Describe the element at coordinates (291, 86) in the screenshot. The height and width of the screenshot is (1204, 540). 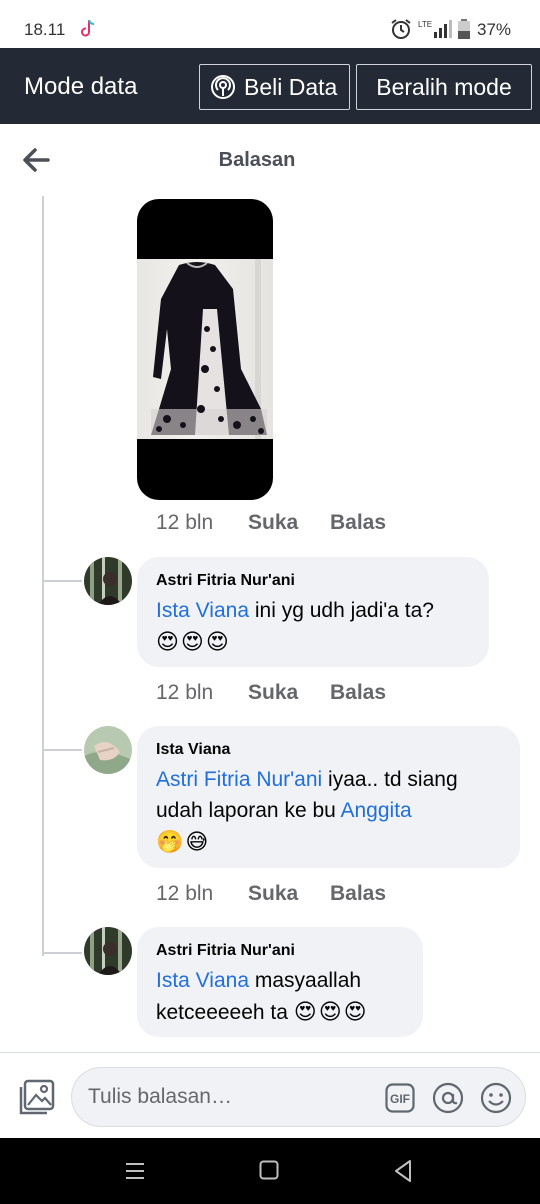
I see `buy-data-label: Beli Data` at that location.